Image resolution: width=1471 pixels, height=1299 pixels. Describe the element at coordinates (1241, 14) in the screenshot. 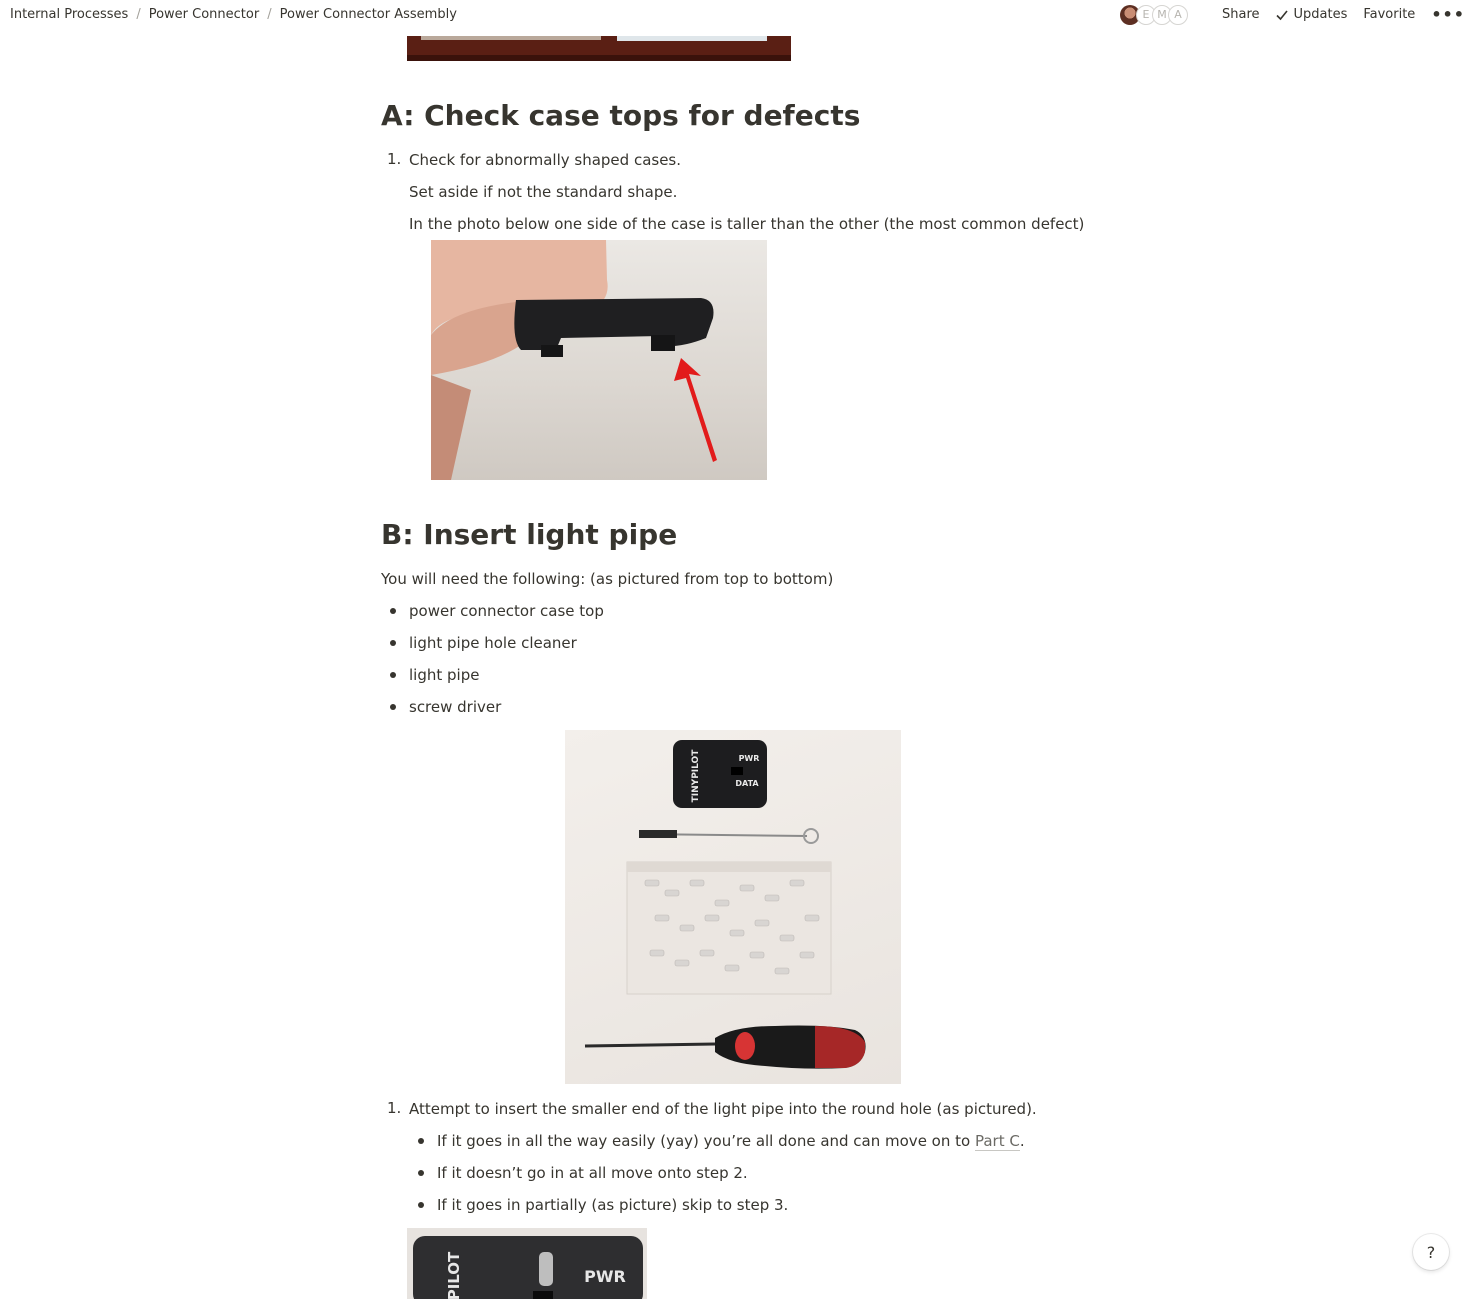

I see `share-button: Share` at that location.